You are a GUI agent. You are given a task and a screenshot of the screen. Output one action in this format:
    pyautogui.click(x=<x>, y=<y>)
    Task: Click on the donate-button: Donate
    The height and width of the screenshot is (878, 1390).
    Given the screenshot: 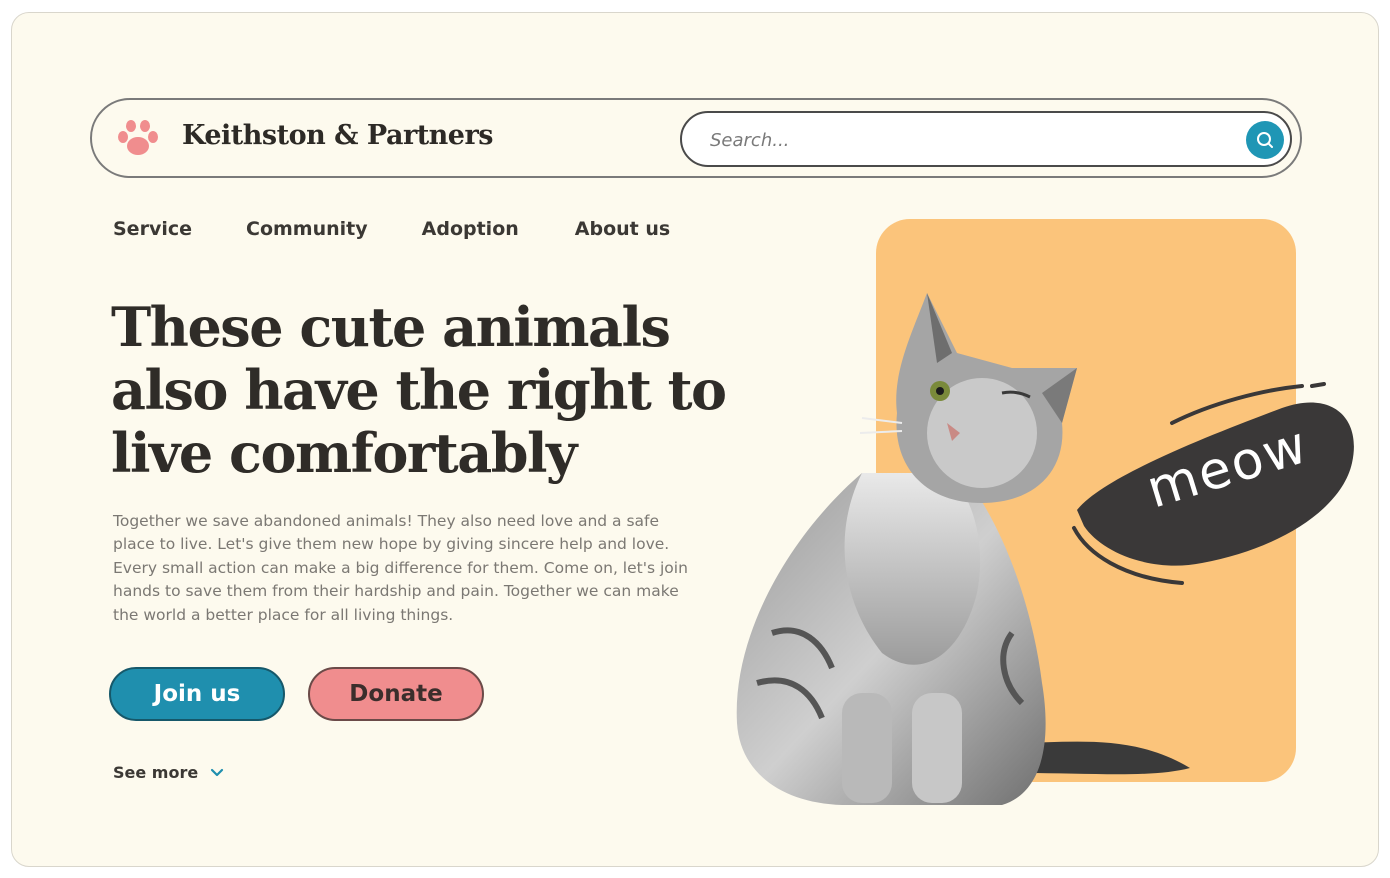 What is the action you would take?
    pyautogui.click(x=396, y=694)
    